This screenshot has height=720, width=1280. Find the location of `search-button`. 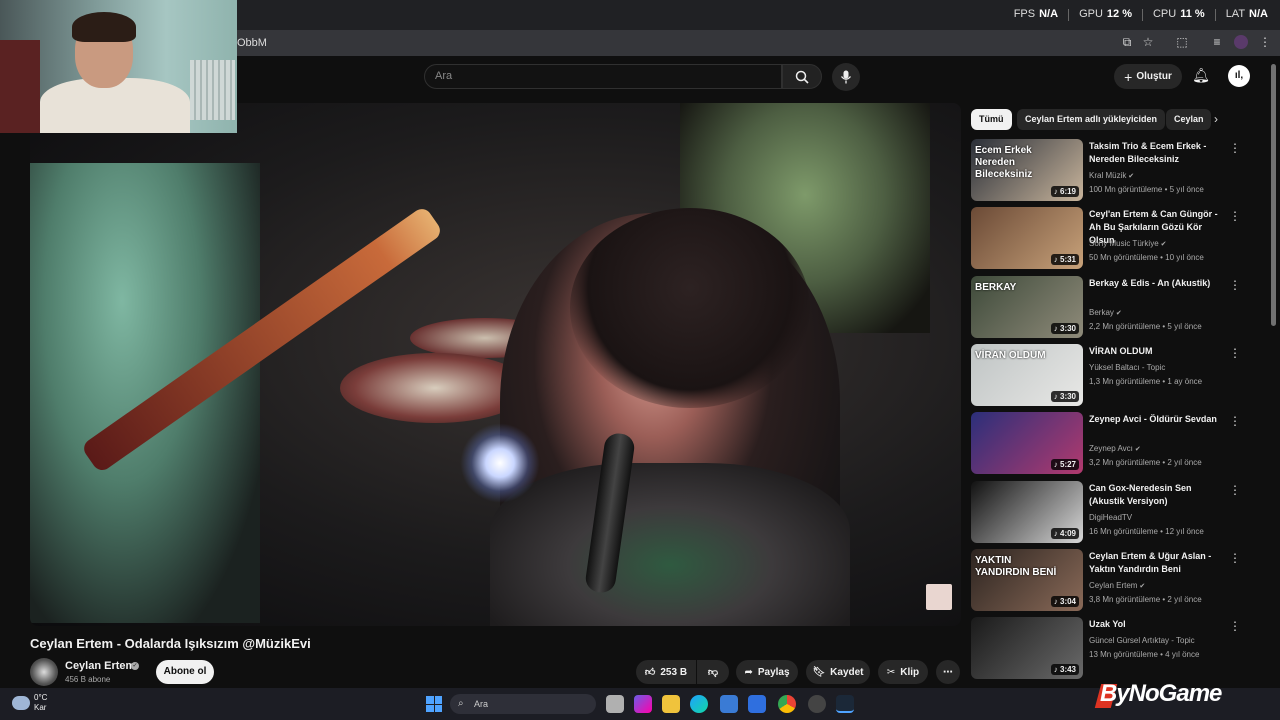

search-button is located at coordinates (802, 76).